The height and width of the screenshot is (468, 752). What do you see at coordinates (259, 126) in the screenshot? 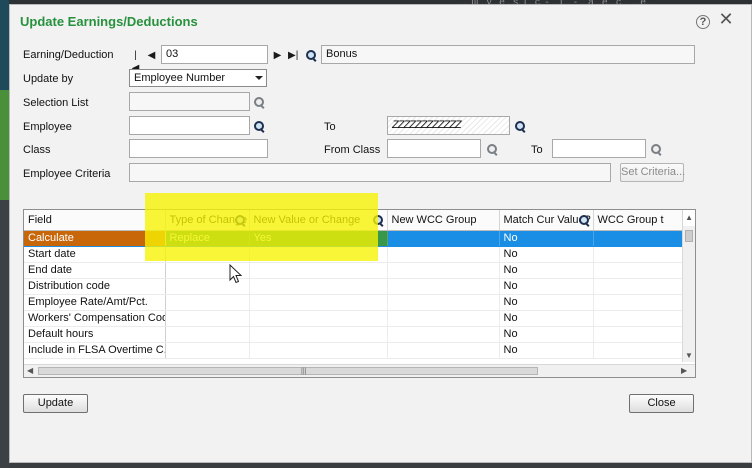
I see `employee-from-search-icon` at bounding box center [259, 126].